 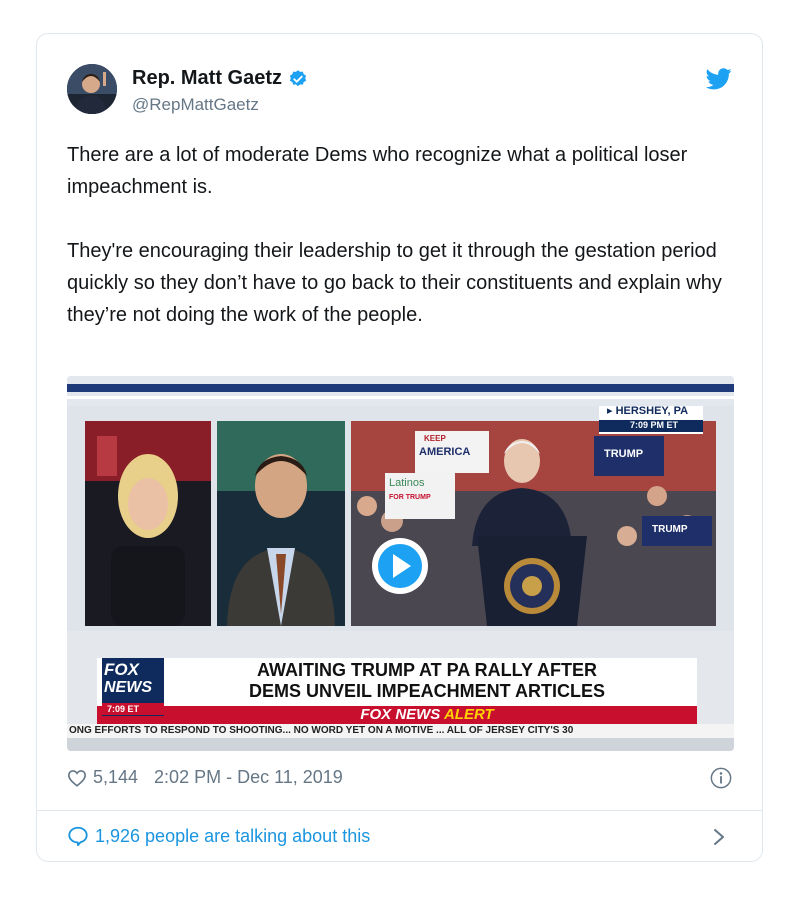 What do you see at coordinates (78, 836) in the screenshot?
I see `comment-bubble-icon` at bounding box center [78, 836].